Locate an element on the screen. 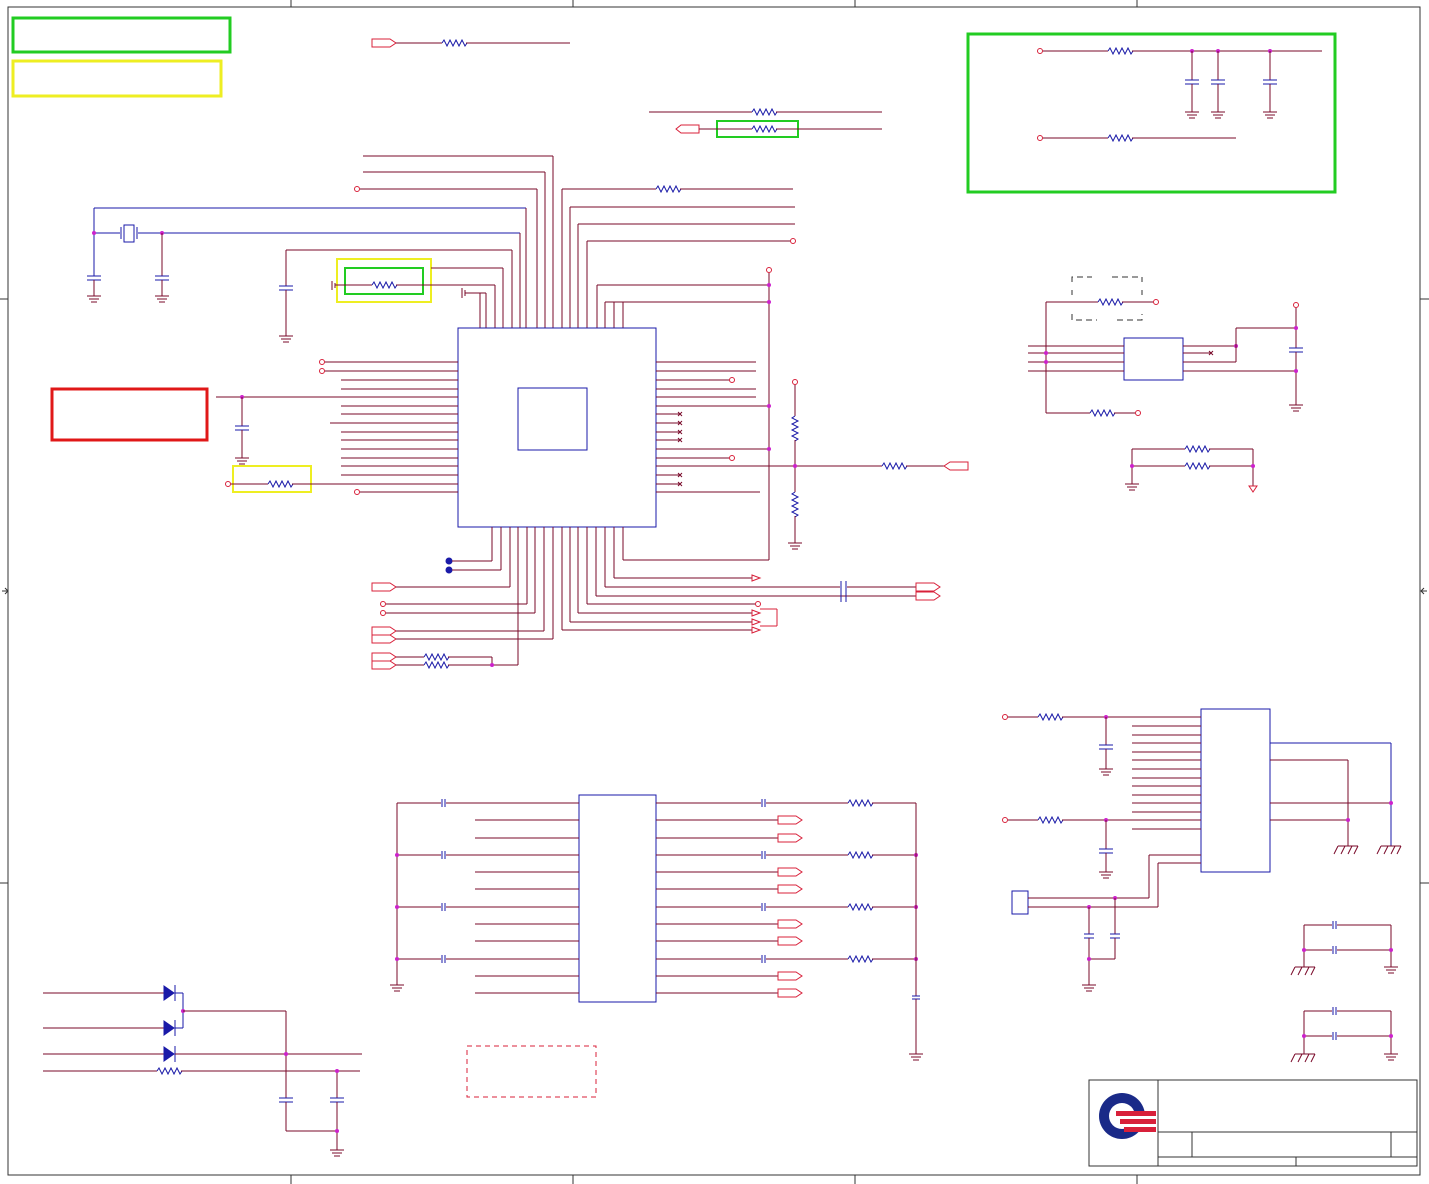  chip-top-fanin is located at coordinates (416, 249).